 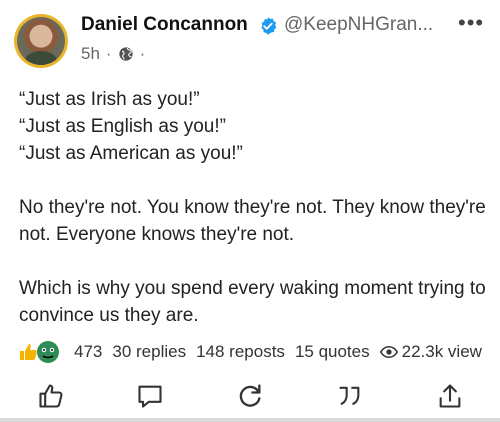 I want to click on post-line: “Just as American as you!”, so click(x=131, y=153).